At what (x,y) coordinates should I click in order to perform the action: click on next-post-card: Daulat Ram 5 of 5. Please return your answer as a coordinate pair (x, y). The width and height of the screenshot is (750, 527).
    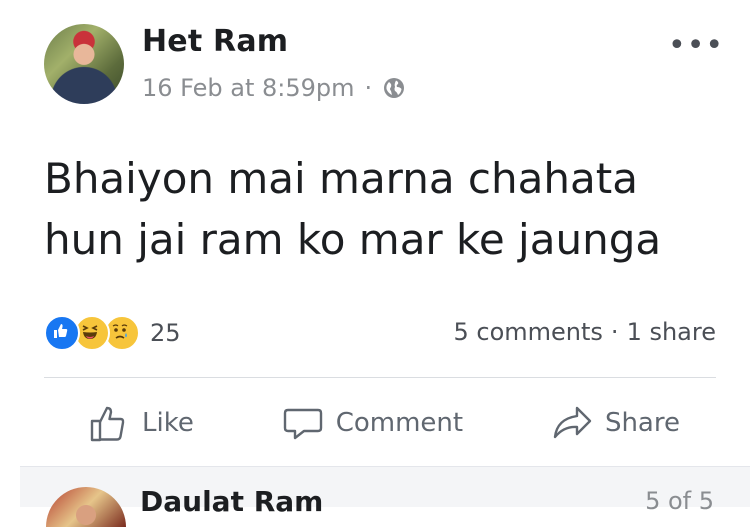
    Looking at the image, I should click on (385, 496).